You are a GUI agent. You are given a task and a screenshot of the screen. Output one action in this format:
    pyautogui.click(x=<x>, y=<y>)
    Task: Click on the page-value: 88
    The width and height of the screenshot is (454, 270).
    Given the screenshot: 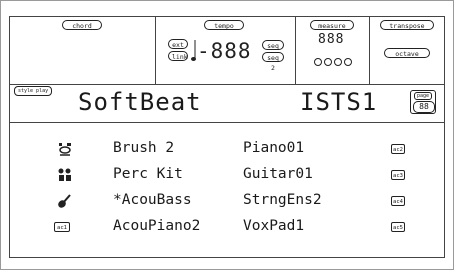 What is the action you would take?
    pyautogui.click(x=424, y=107)
    